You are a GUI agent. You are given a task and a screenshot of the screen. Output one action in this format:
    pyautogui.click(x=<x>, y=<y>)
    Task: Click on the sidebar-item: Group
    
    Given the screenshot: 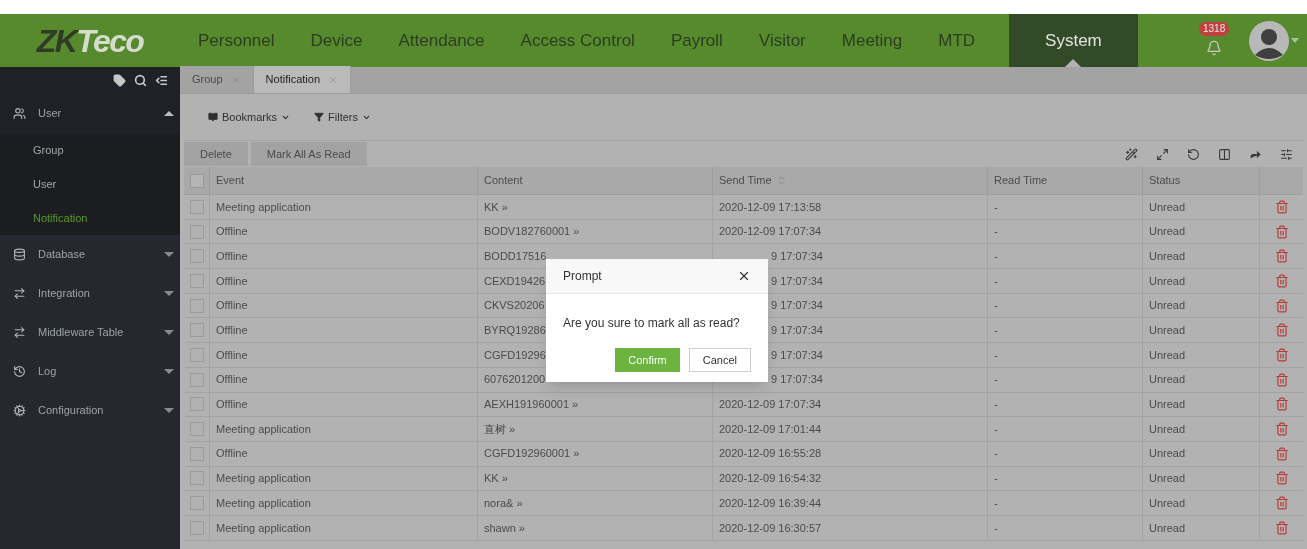 What is the action you would take?
    pyautogui.click(x=90, y=150)
    